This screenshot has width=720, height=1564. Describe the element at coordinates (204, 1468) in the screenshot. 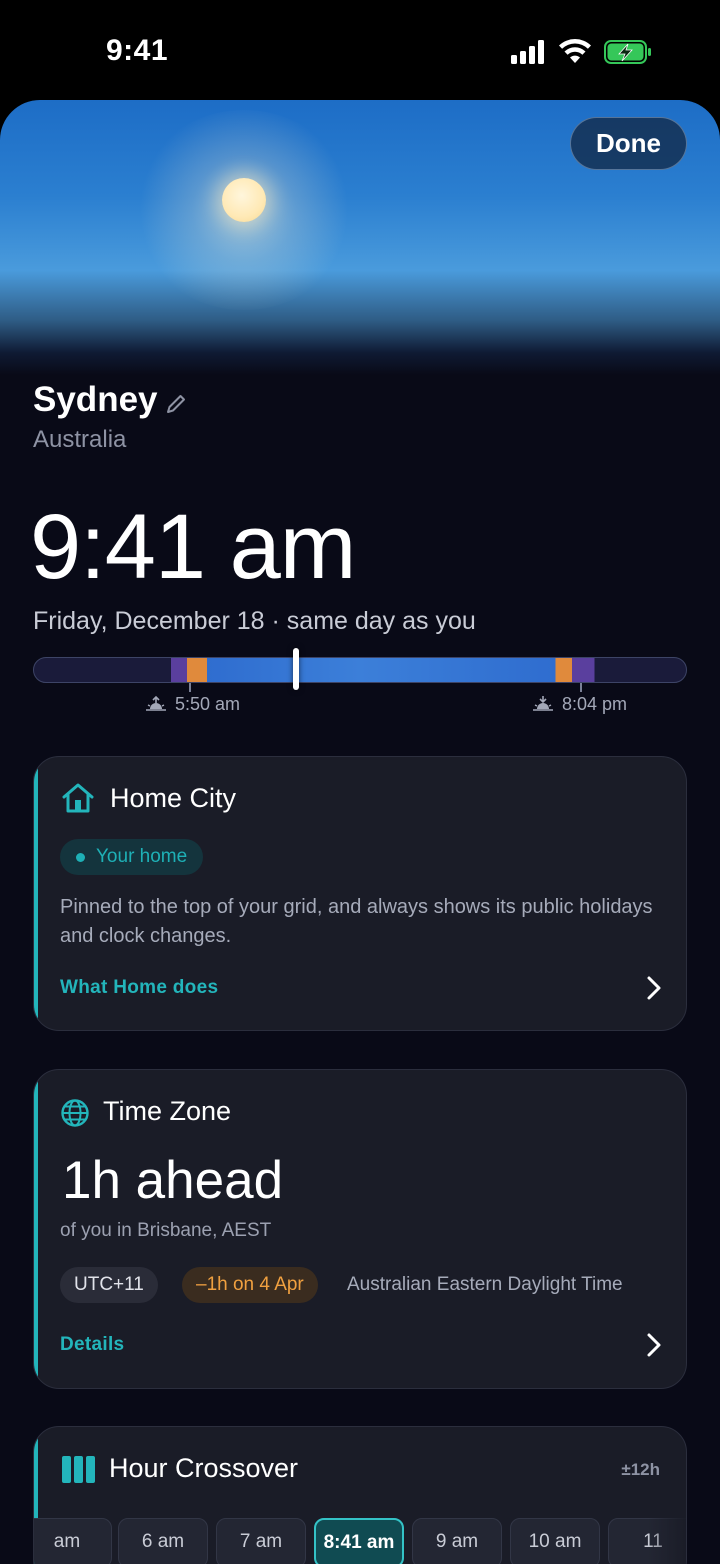

I see `hour-crossover-title: Hour Crossover` at that location.